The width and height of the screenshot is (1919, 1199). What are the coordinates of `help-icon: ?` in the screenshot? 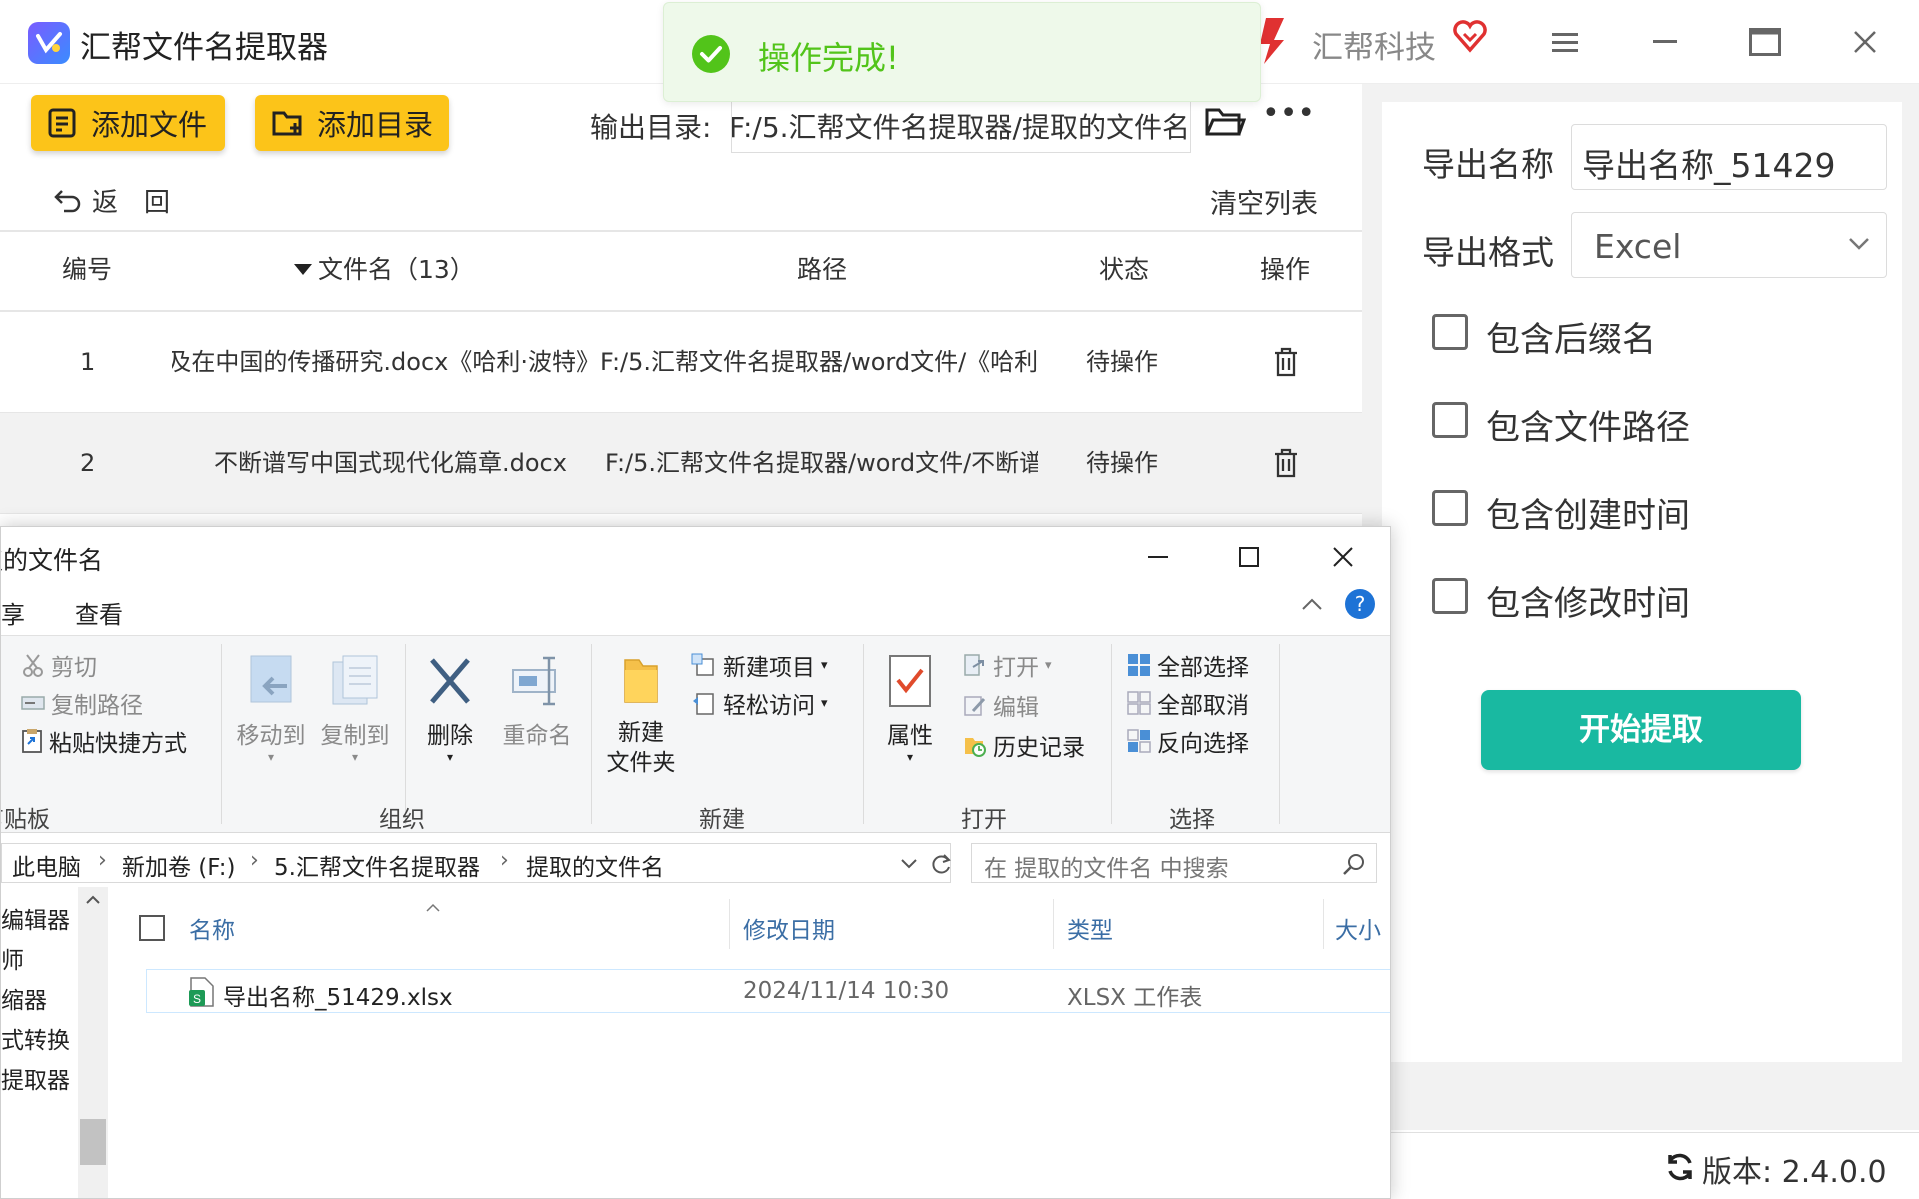 It's located at (1360, 604).